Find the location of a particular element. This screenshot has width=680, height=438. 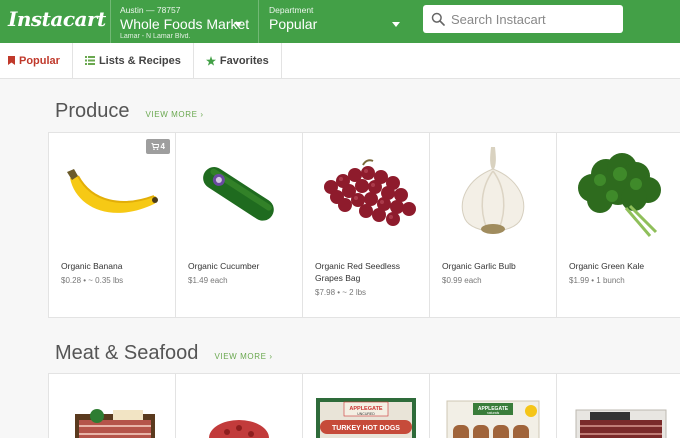

product-name: Organic Cucumber is located at coordinates (224, 266).